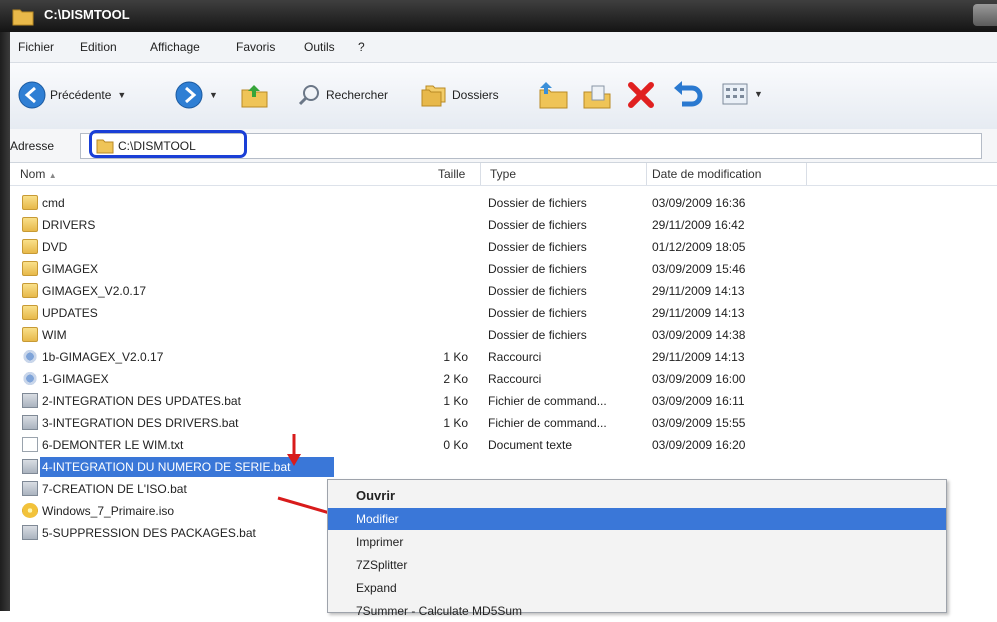  I want to click on menu-affichage: Affichage, so click(175, 47).